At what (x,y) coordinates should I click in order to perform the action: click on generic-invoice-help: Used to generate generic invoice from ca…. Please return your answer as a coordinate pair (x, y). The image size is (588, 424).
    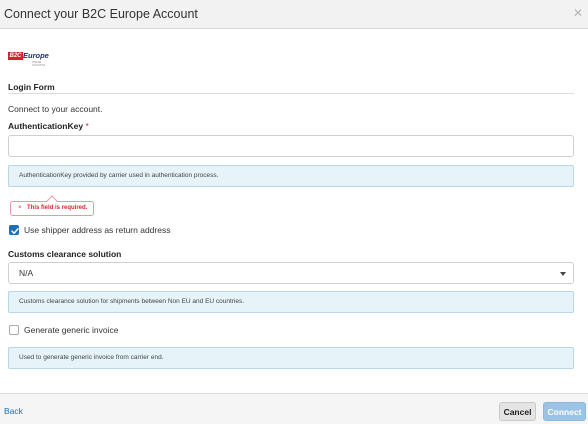
    Looking at the image, I should click on (291, 358).